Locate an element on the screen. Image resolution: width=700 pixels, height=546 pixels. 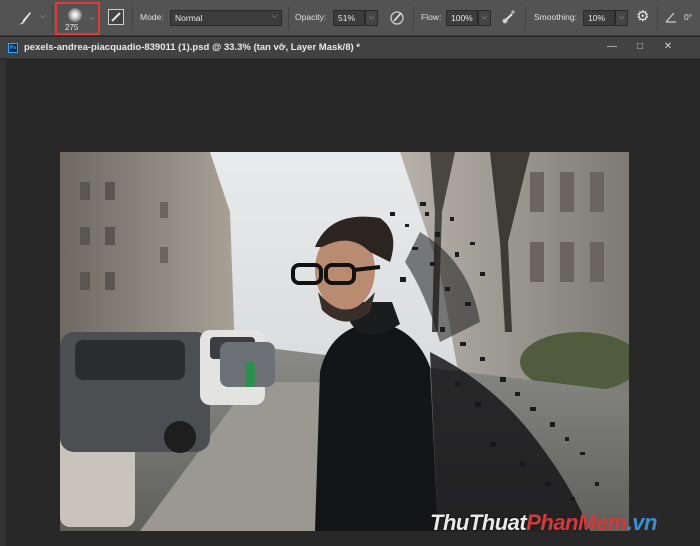
smoothing-settings-gear-icon: ⚙ is located at coordinates (644, 17).